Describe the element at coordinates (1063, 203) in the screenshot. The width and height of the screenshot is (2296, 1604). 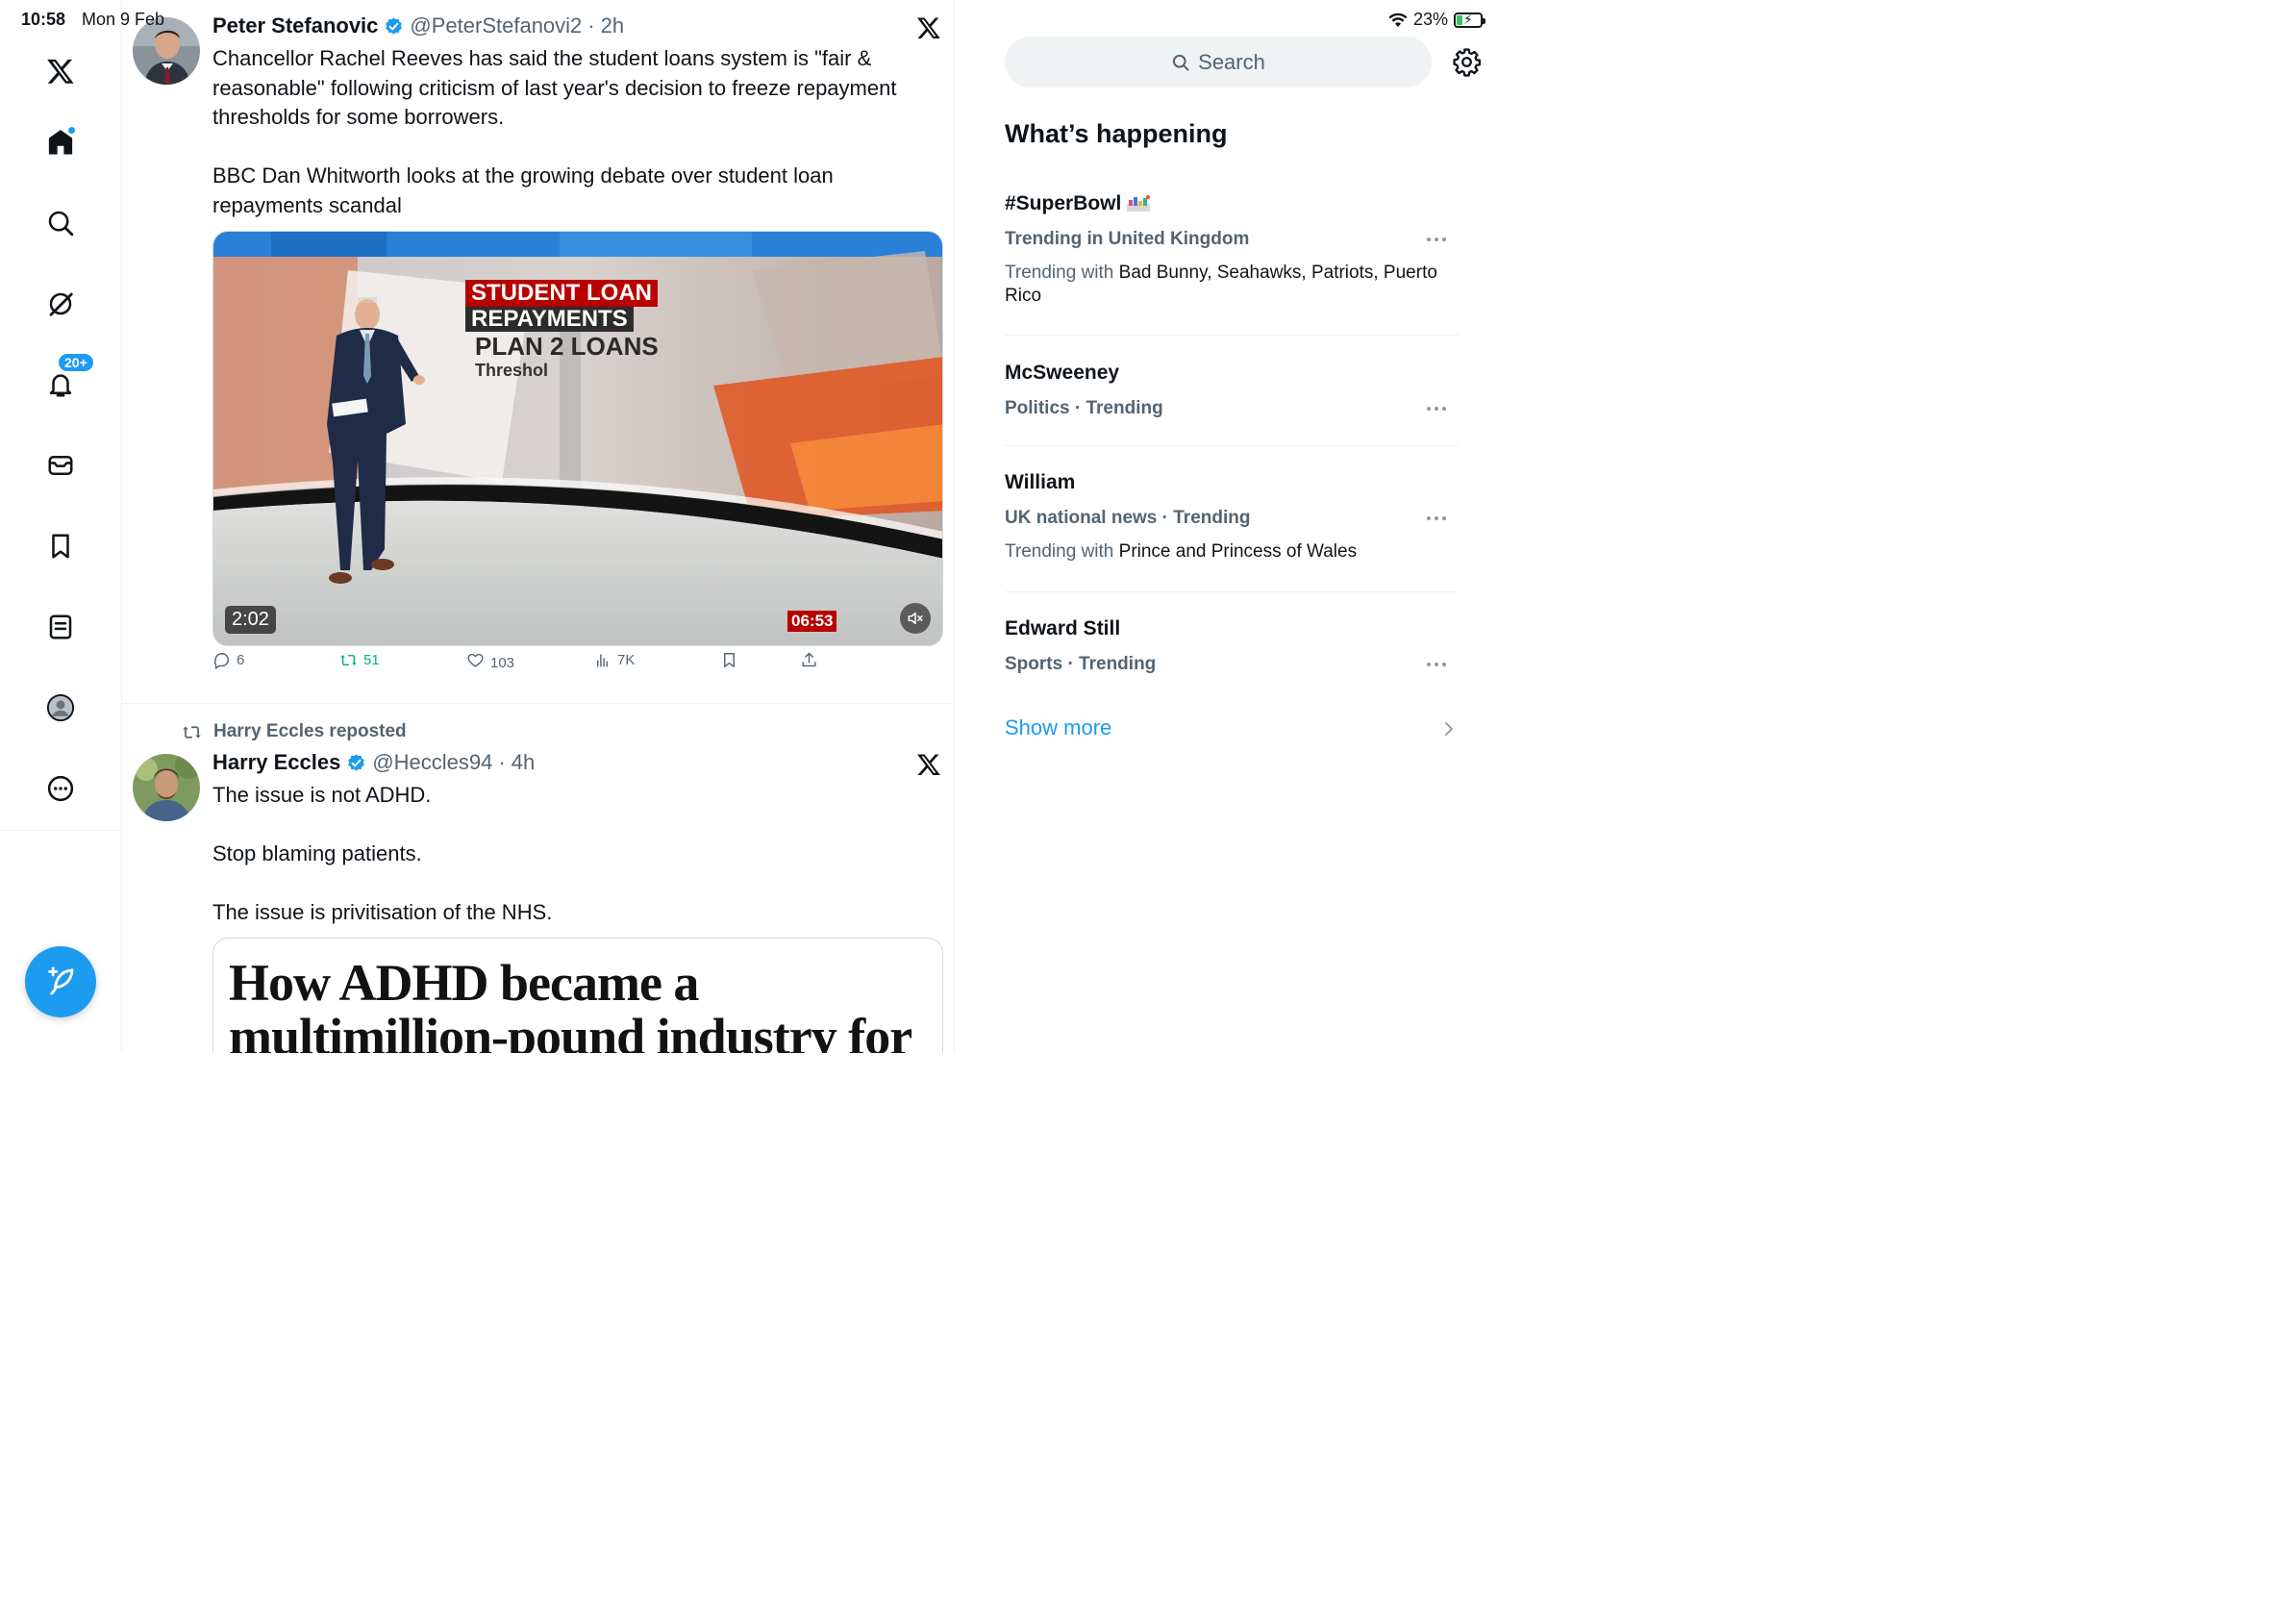
I see `trend-name: #SuperBowl` at that location.